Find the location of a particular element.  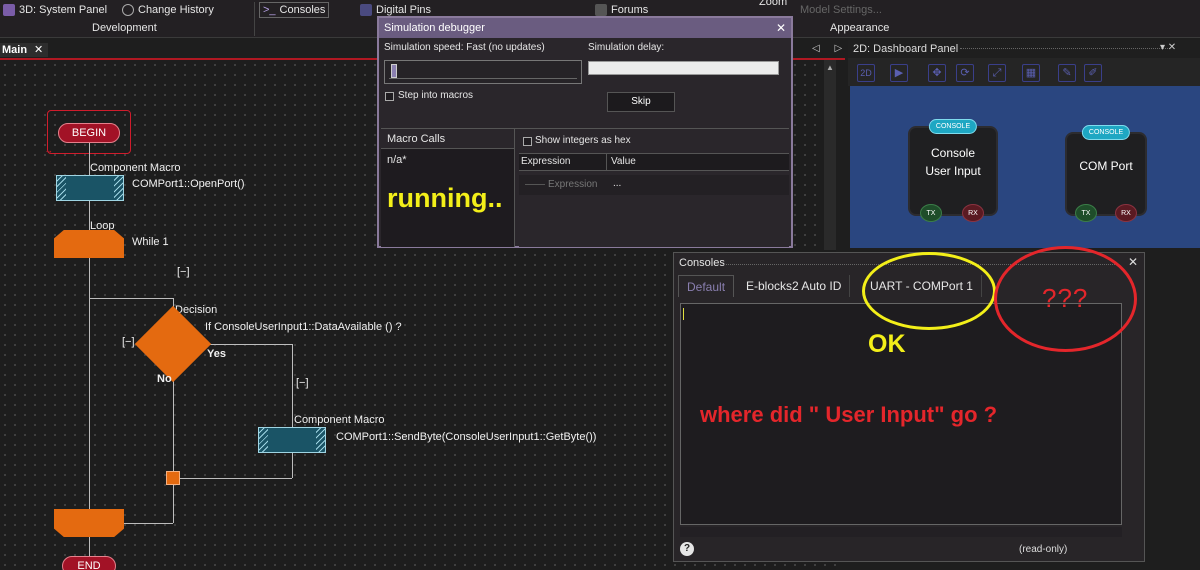

wrench-icon: ✎ is located at coordinates (1067, 73).